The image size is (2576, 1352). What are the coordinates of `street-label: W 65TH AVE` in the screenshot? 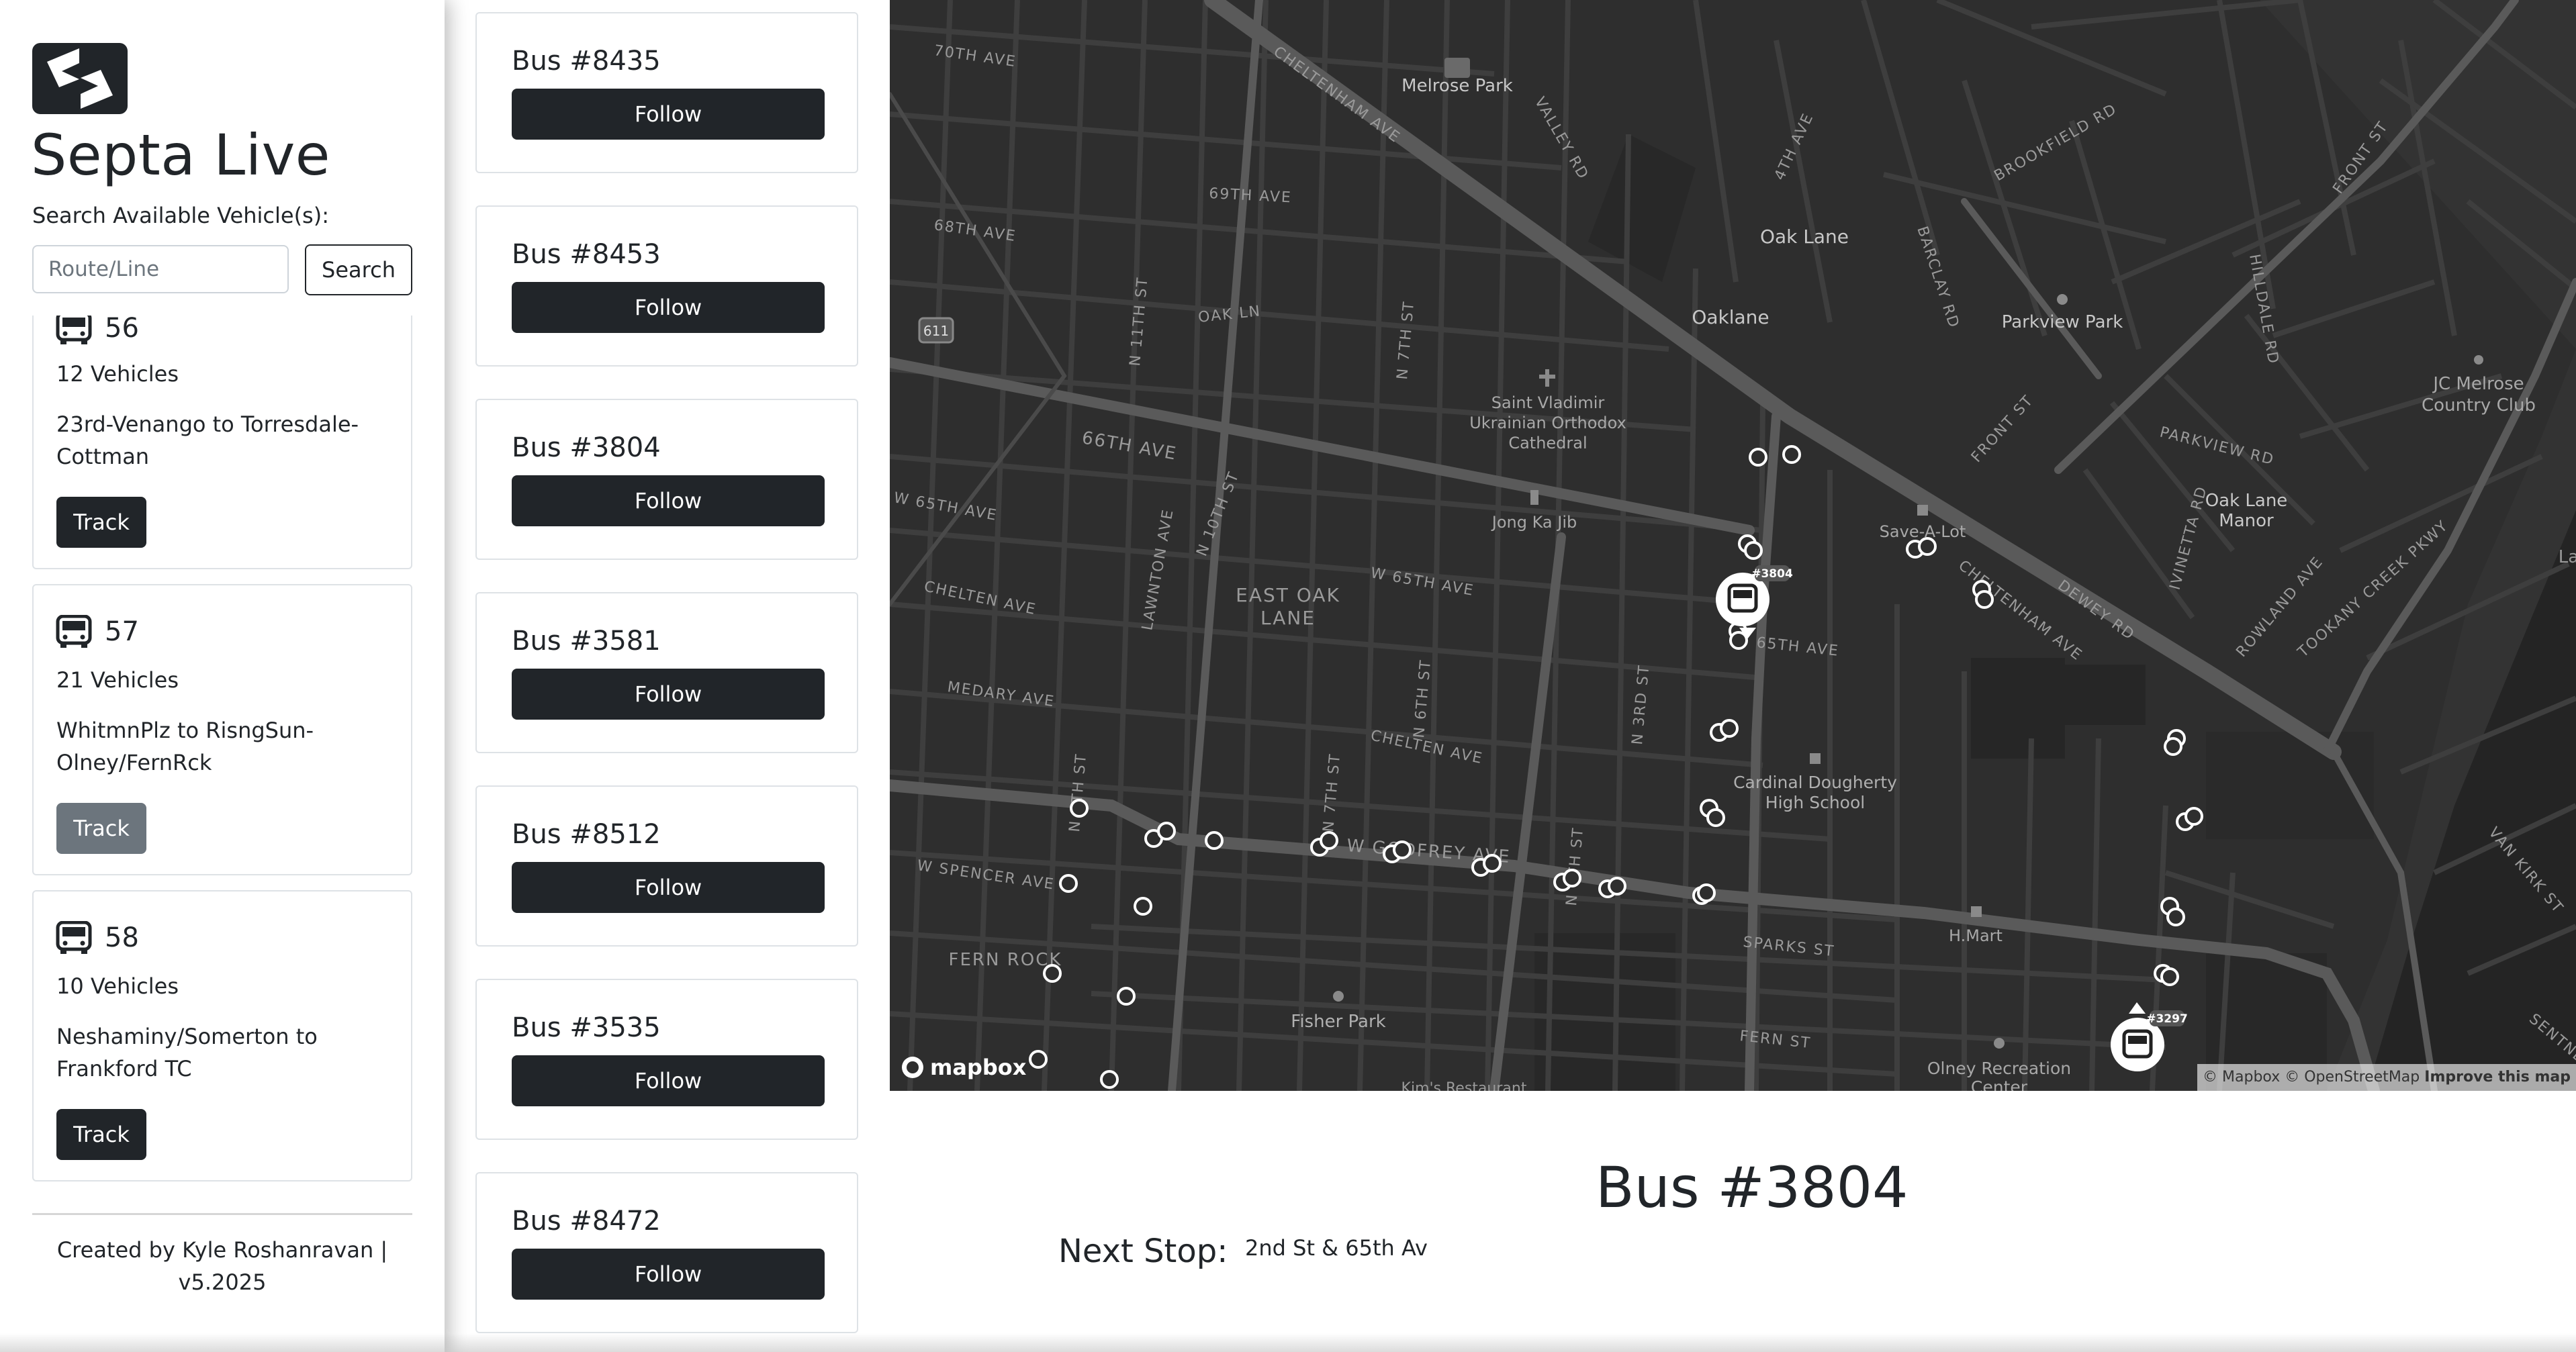 It's located at (945, 506).